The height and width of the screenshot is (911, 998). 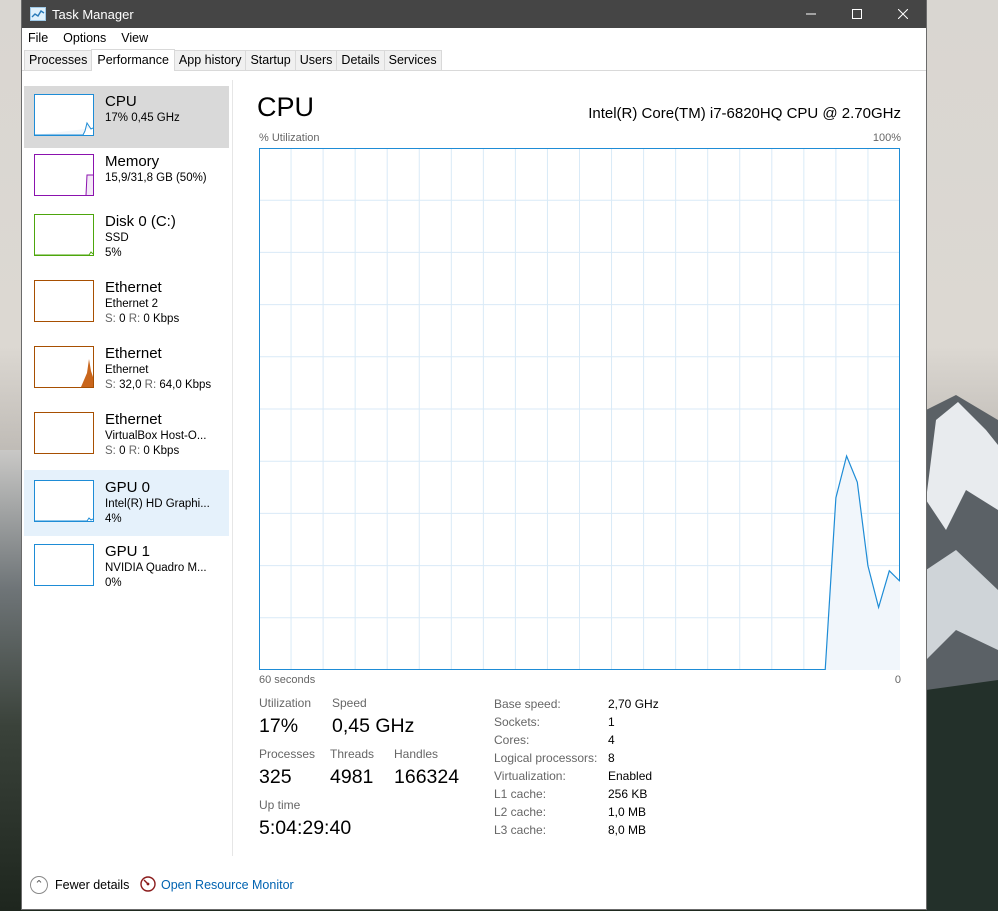 I want to click on gpu0-thumbnail-graph, so click(x=64, y=501).